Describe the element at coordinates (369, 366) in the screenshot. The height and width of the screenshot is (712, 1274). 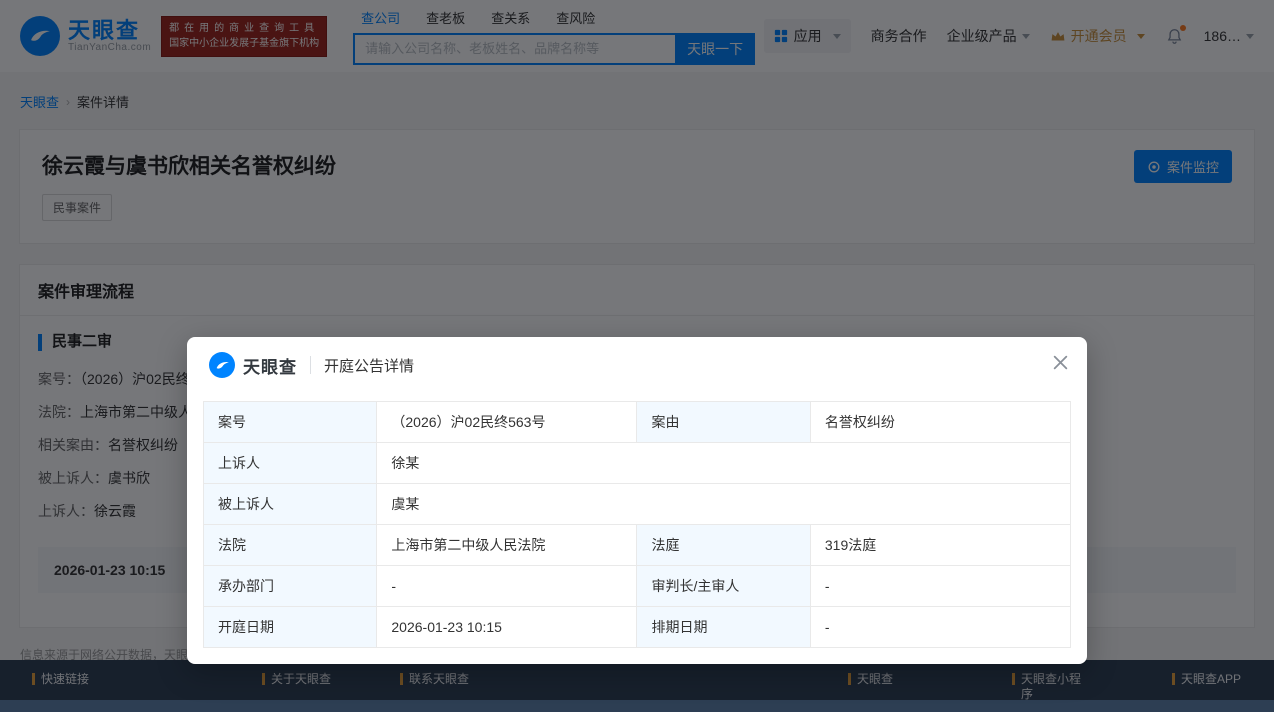
I see `modal-title: 开庭公告详情` at that location.